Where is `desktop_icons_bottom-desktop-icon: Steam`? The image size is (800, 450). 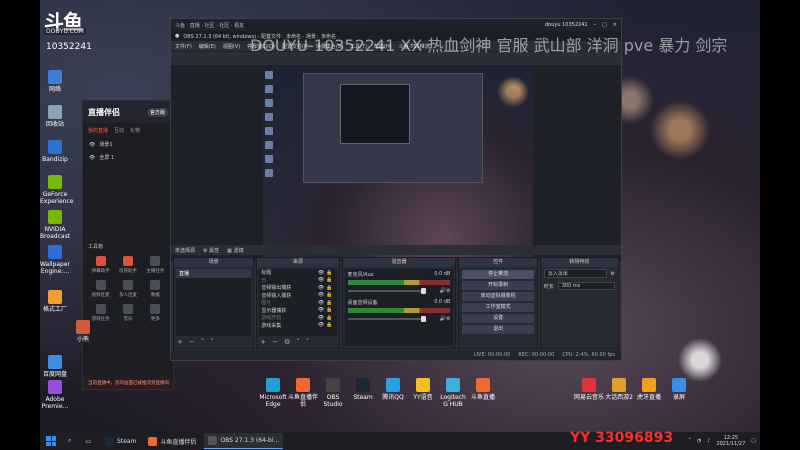
desktop_icons_bottom-desktop-icon: Steam is located at coordinates (363, 389).